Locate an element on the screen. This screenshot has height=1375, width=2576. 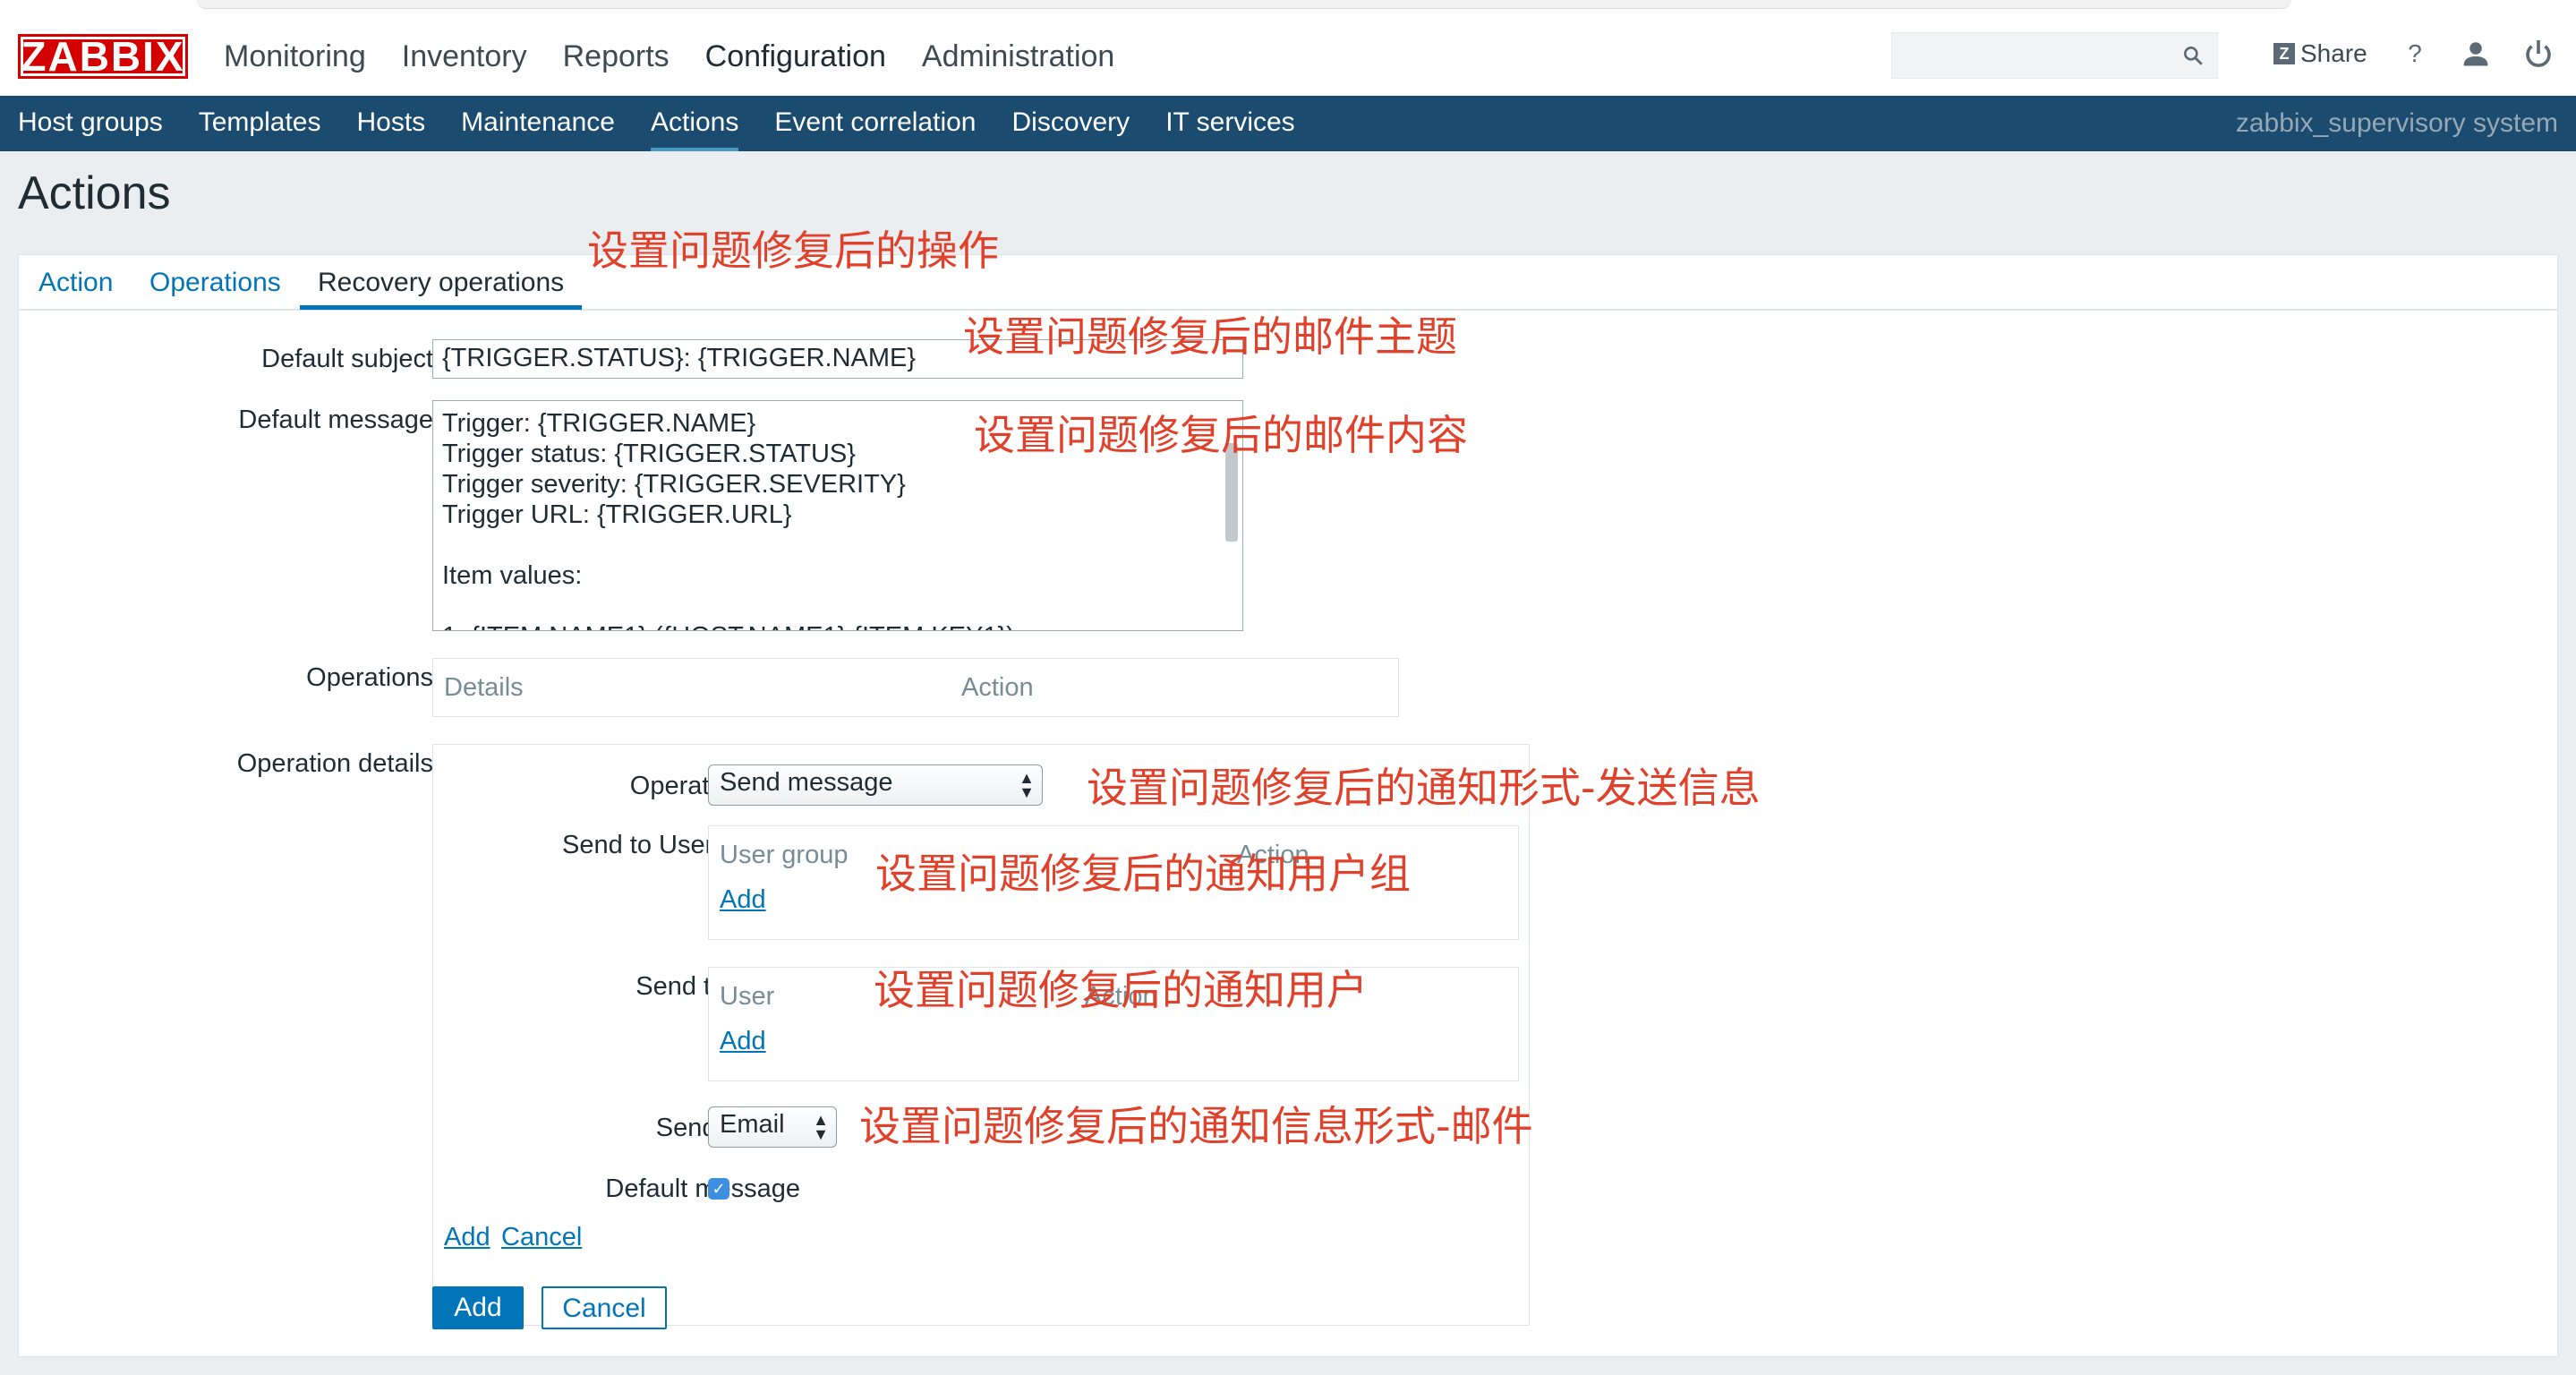
annotation-recovery-ops: 设置问题修复后的操作 is located at coordinates (793, 250).